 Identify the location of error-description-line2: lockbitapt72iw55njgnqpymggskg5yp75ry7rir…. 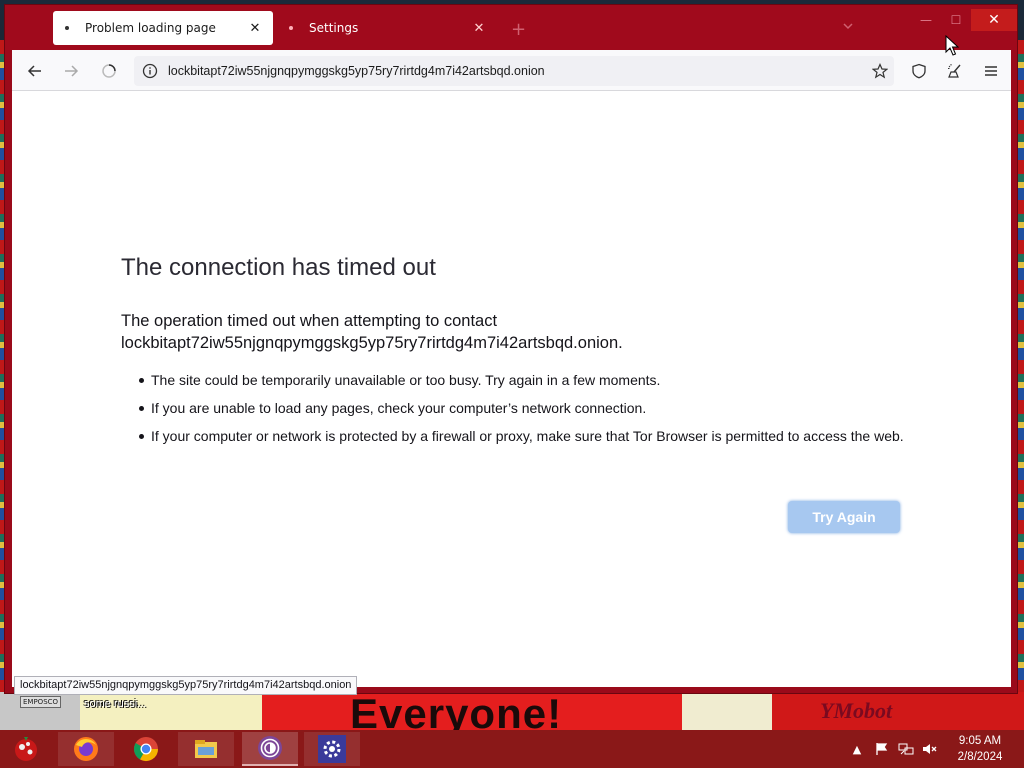
(372, 343).